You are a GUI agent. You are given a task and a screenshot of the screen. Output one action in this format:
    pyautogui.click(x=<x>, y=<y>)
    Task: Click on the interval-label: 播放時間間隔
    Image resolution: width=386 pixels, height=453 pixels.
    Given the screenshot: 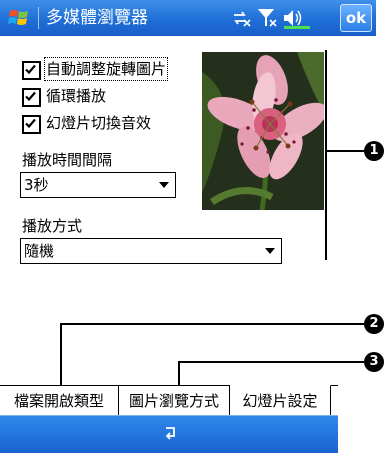 What is the action you would take?
    pyautogui.click(x=67, y=160)
    